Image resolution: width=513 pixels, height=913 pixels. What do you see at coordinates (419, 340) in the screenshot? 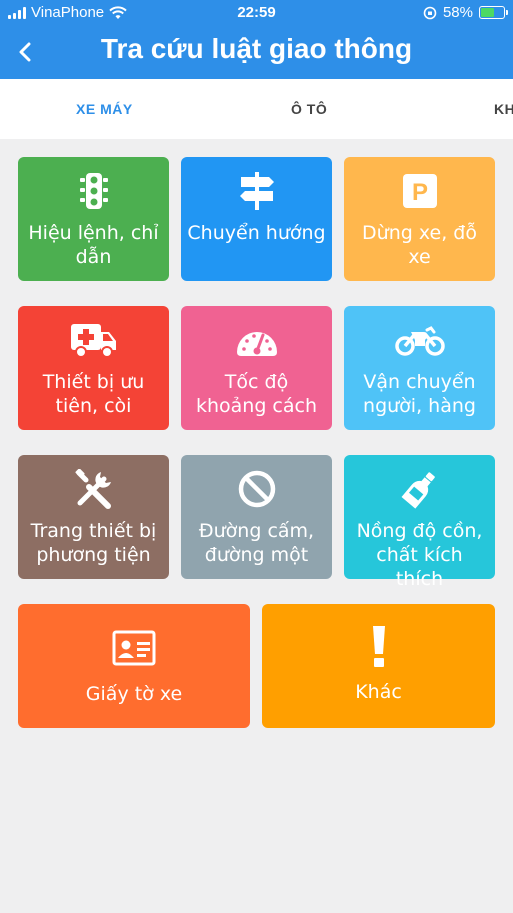
I see `motorcycle-icon` at bounding box center [419, 340].